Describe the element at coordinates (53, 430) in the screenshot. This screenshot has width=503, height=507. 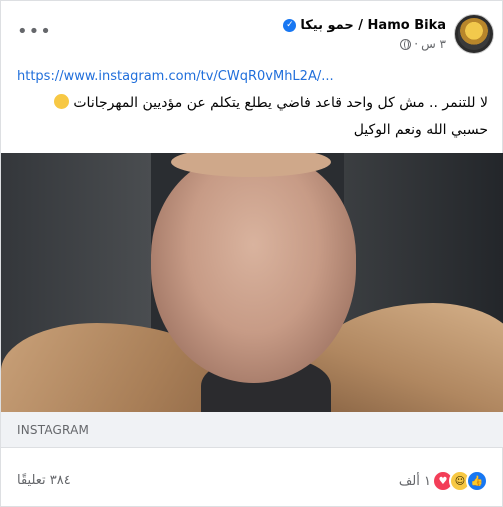
I see `link-source-label: INSTAGRAM` at that location.